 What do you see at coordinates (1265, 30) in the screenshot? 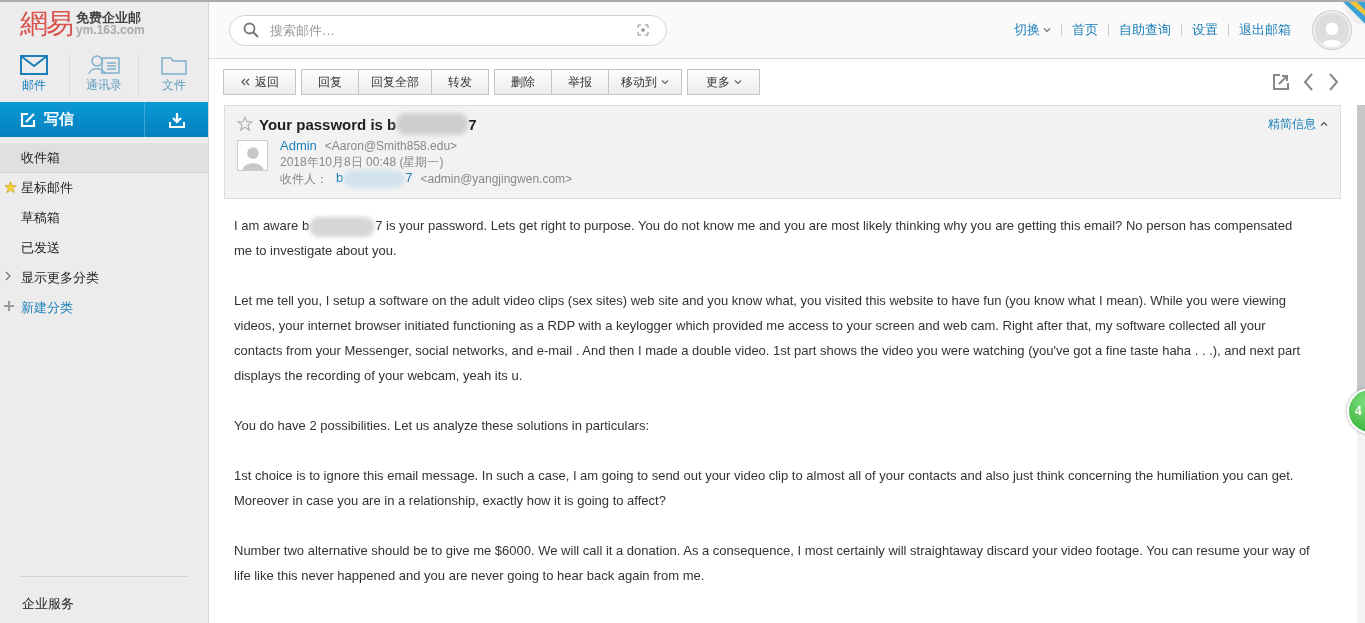
I see `header-link: 退出邮箱` at bounding box center [1265, 30].